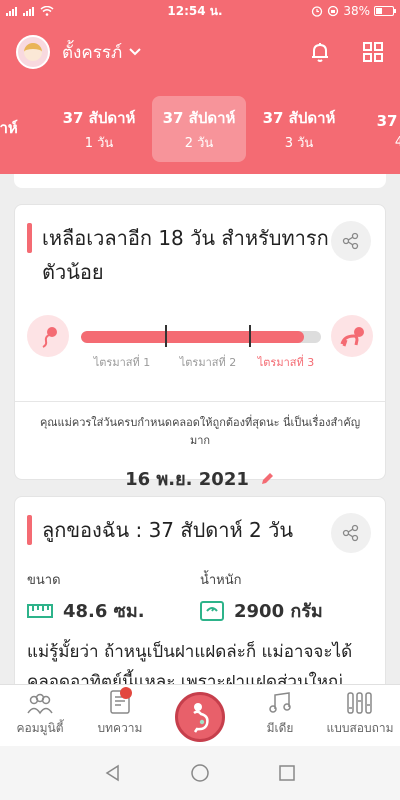 Image resolution: width=400 pixels, height=800 pixels. What do you see at coordinates (33, 52) in the screenshot?
I see `avatar` at bounding box center [33, 52].